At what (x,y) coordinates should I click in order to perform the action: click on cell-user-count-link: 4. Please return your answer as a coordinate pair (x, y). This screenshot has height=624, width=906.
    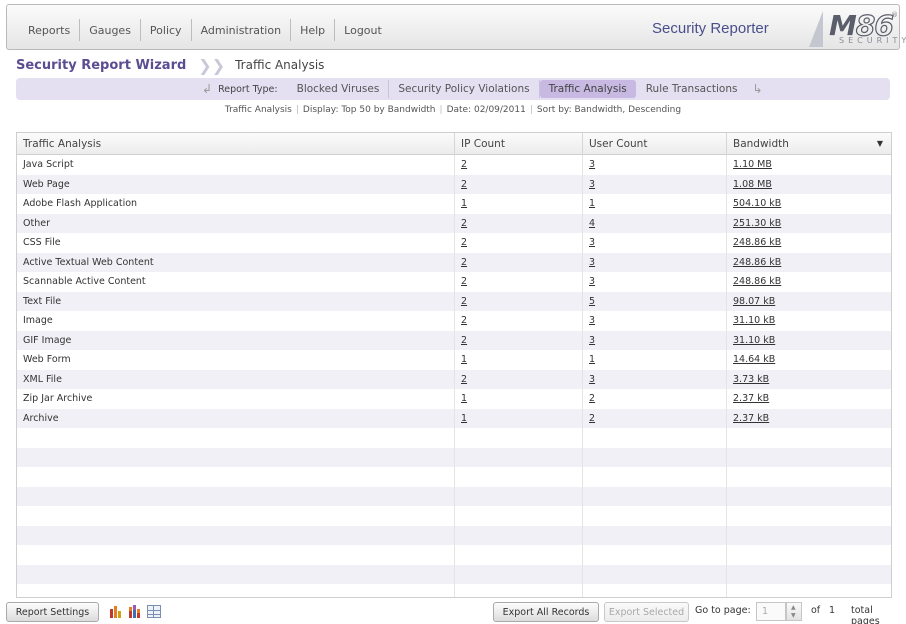
    Looking at the image, I should click on (592, 223).